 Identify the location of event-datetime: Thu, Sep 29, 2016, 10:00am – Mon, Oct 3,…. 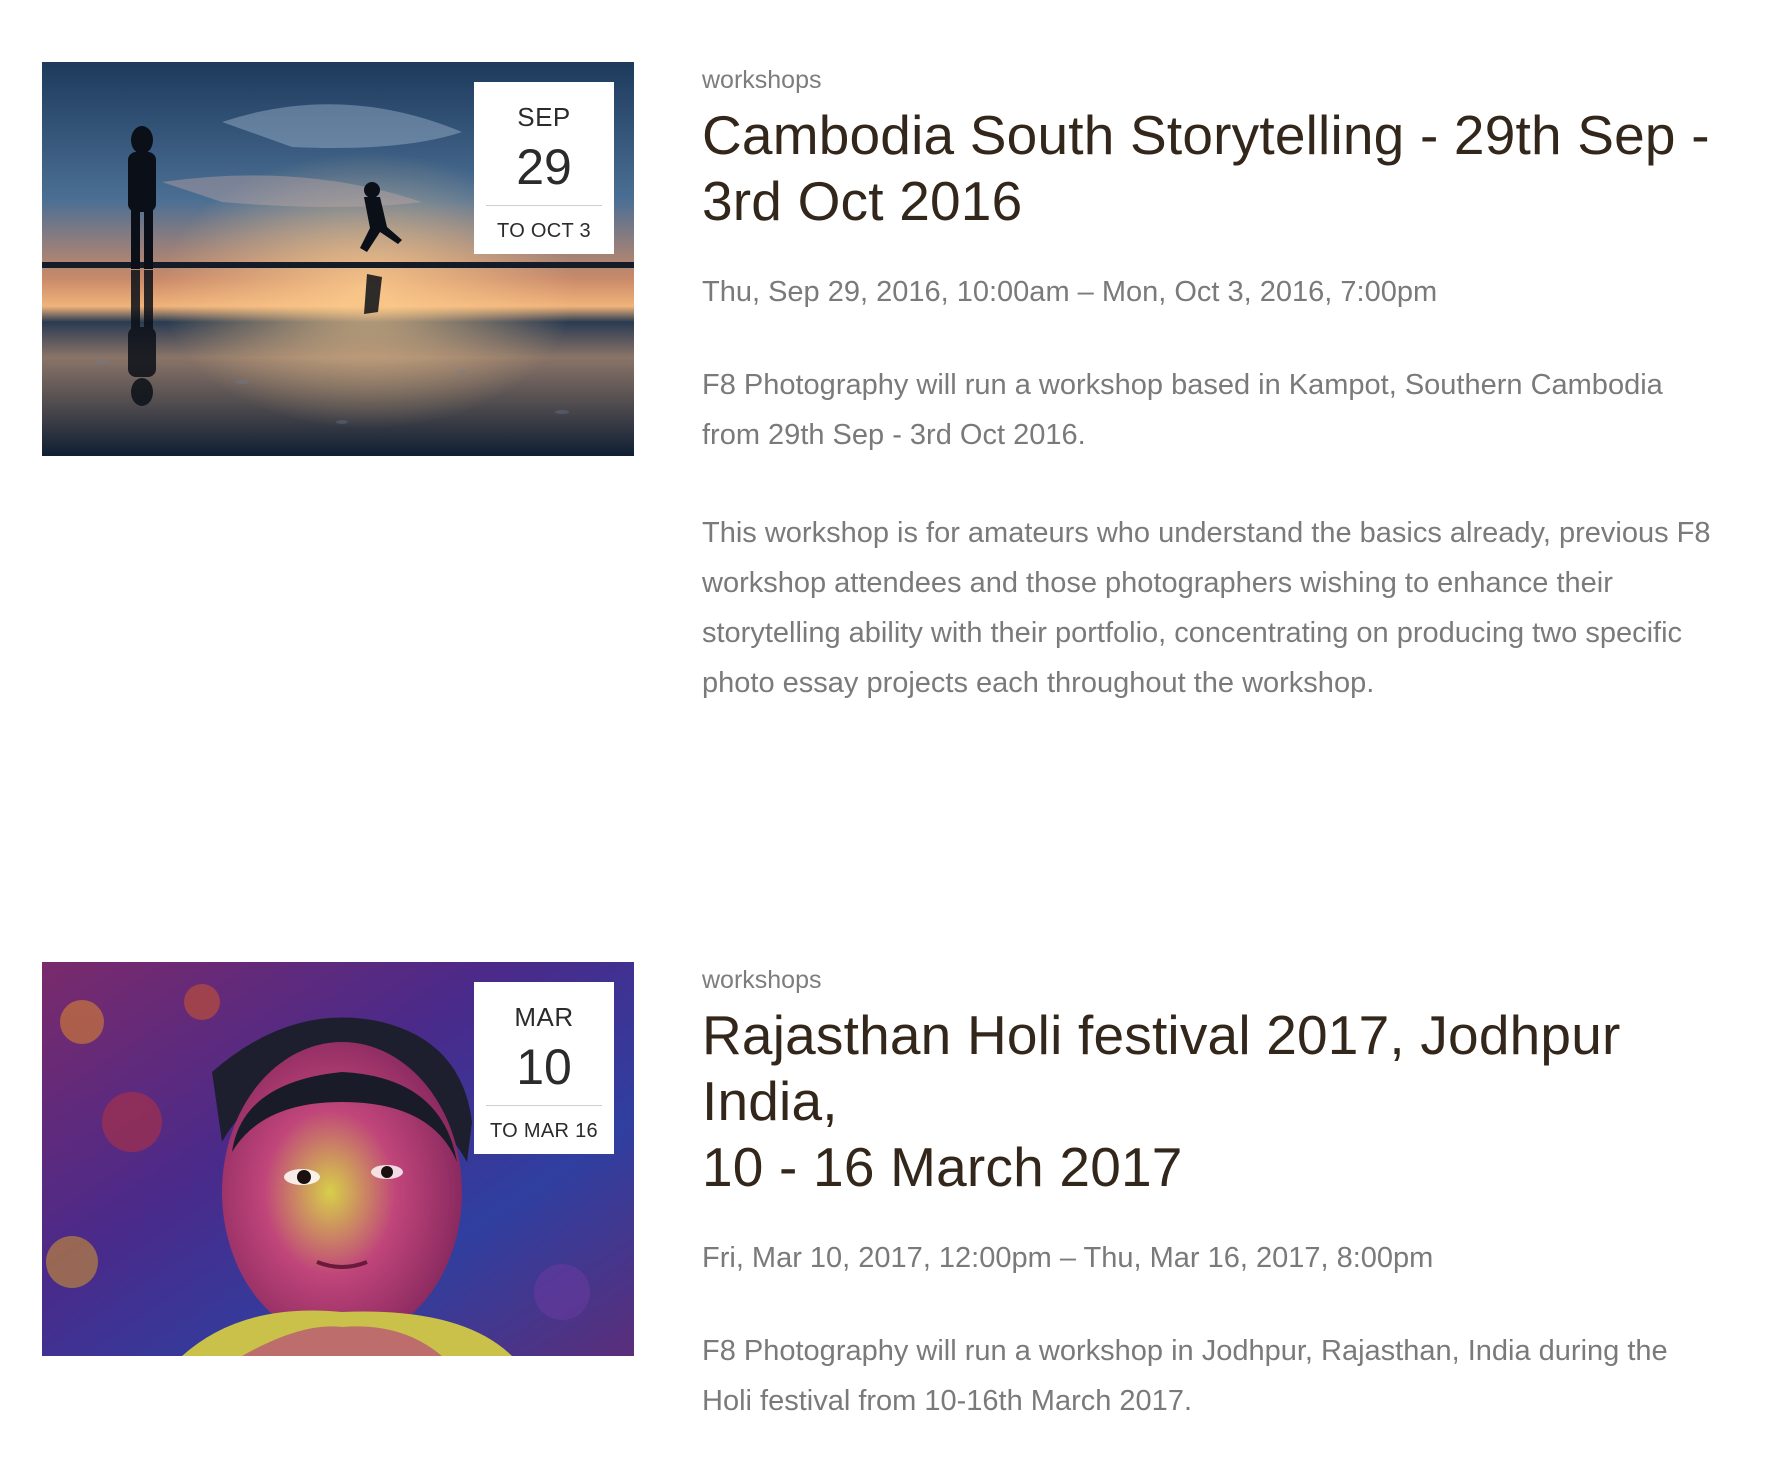
(1070, 292).